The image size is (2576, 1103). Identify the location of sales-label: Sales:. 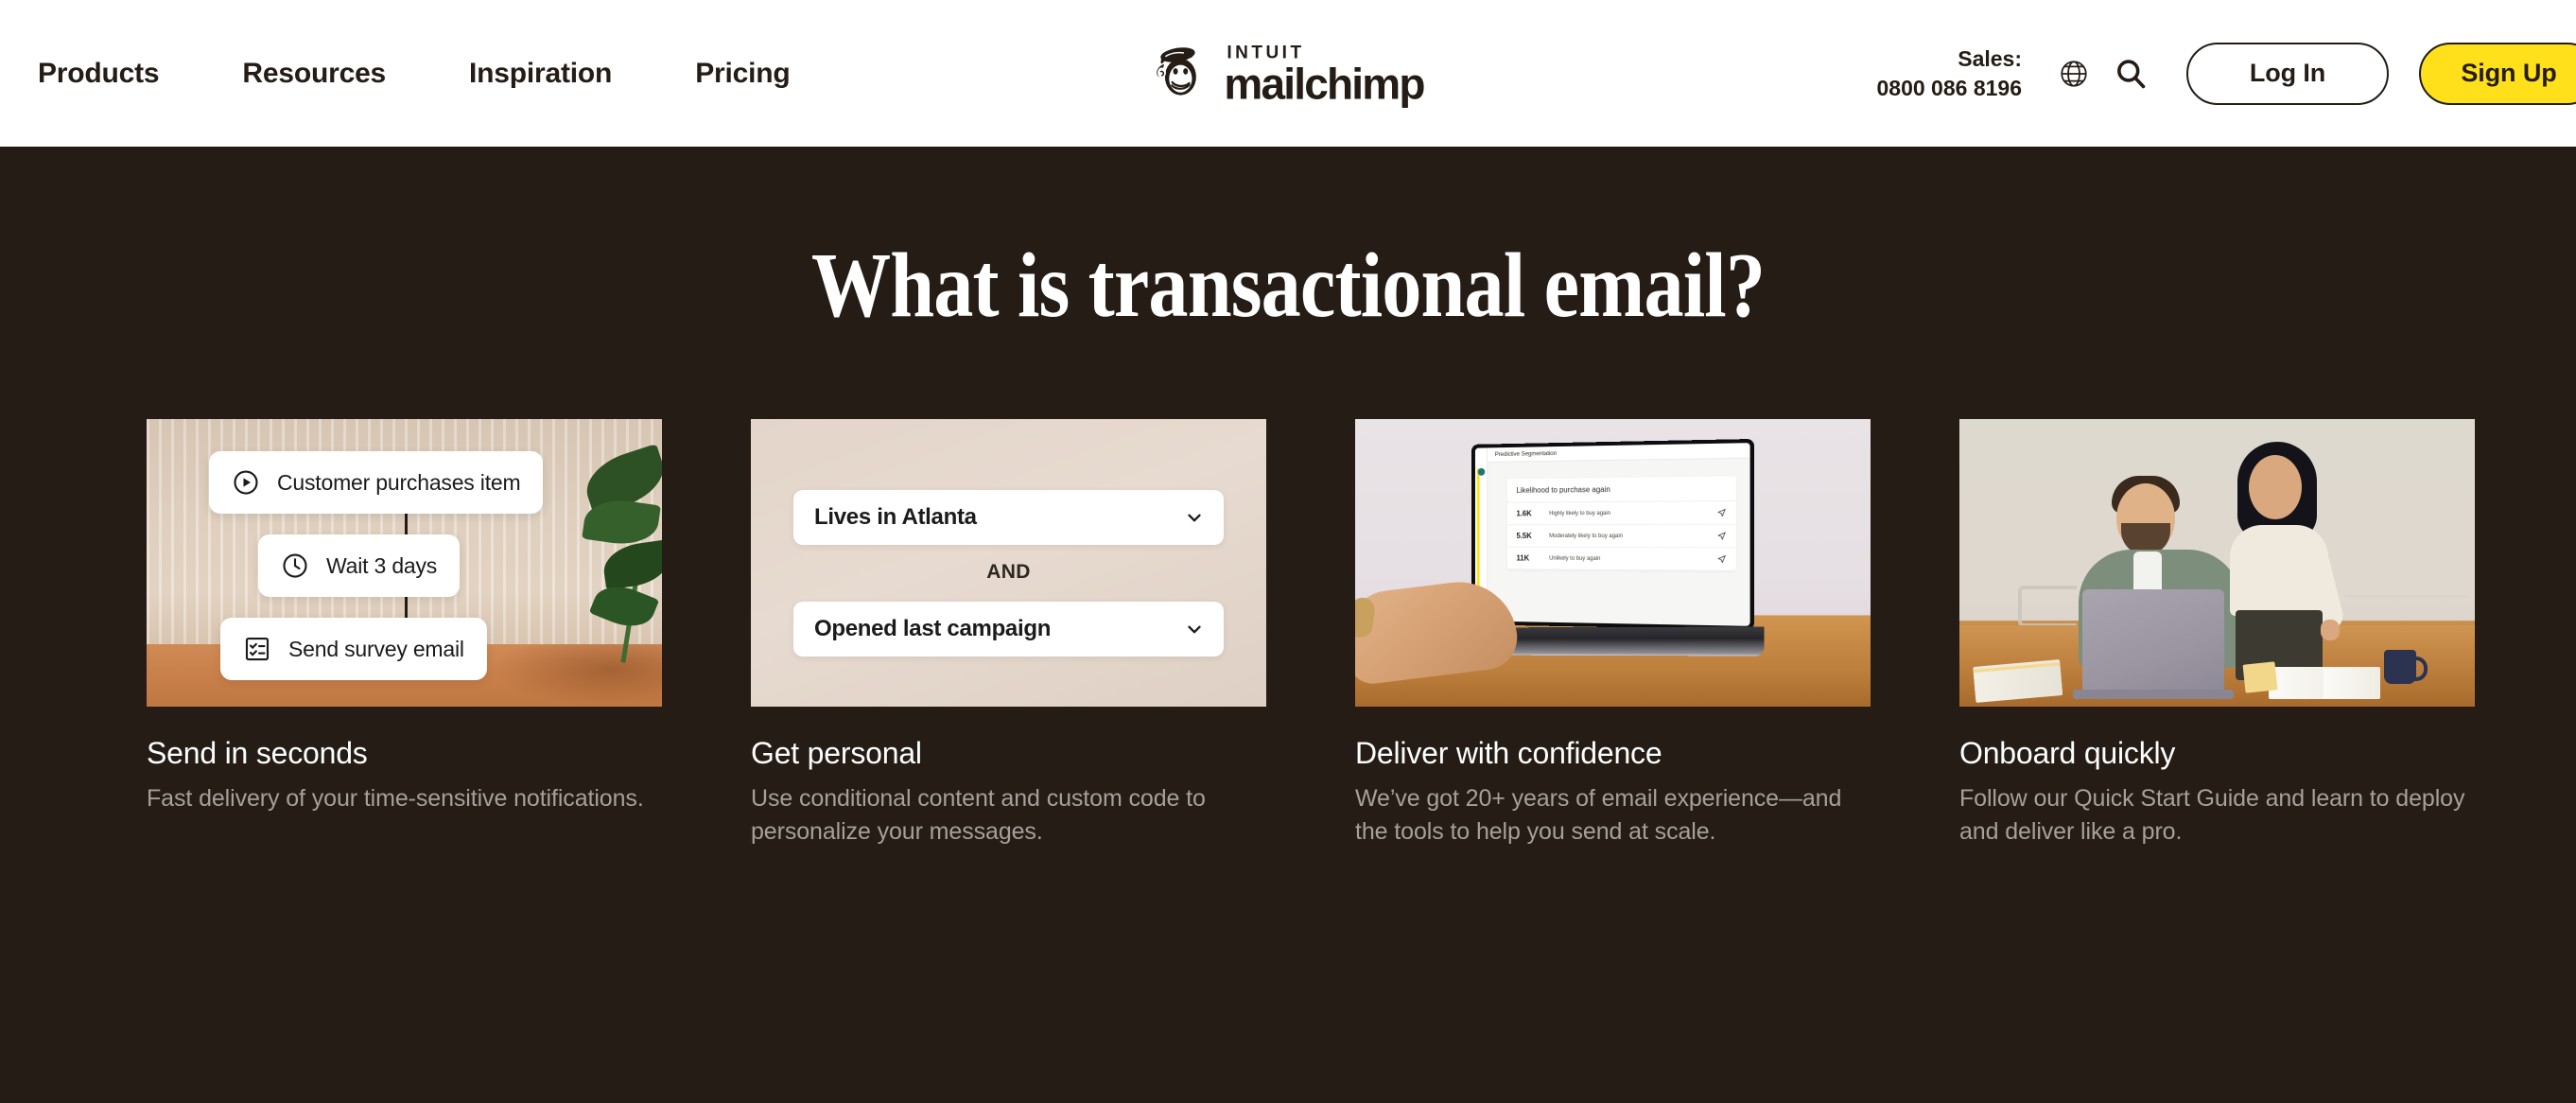
(1990, 59).